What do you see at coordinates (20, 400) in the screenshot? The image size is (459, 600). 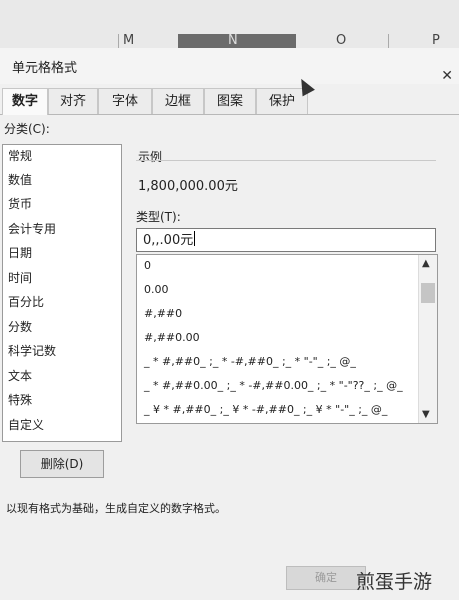 I see `category-special: 特殊` at bounding box center [20, 400].